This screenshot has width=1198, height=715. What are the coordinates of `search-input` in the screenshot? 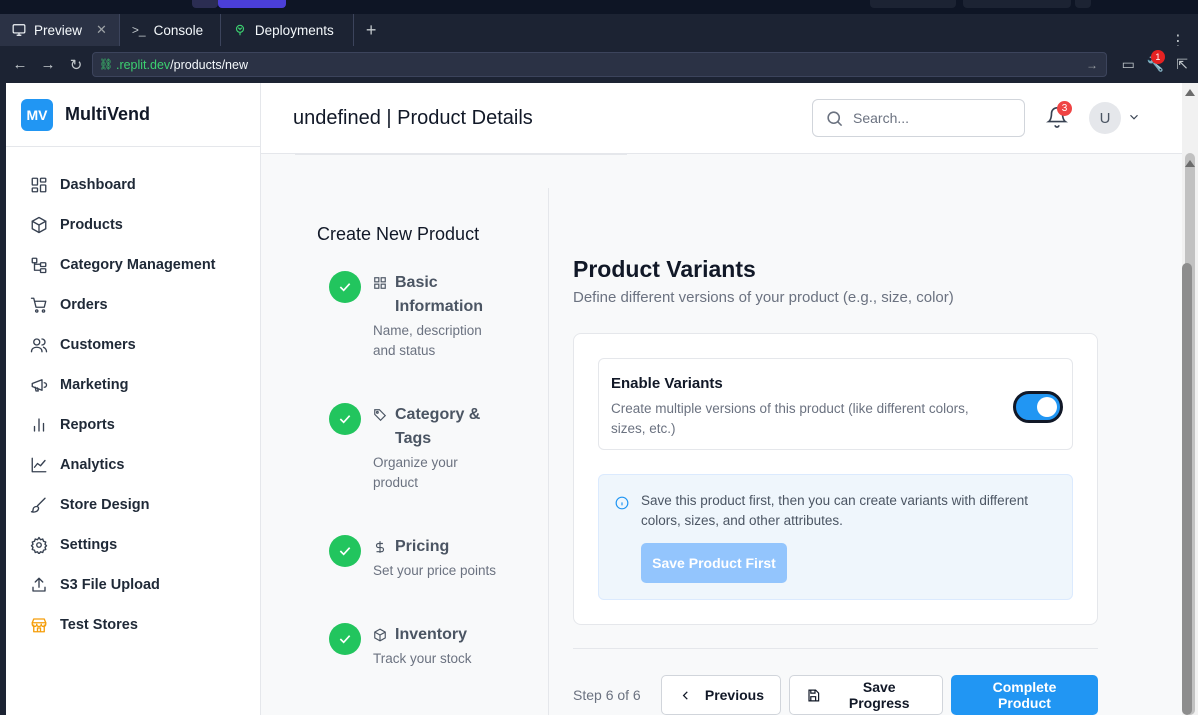 It's located at (933, 118).